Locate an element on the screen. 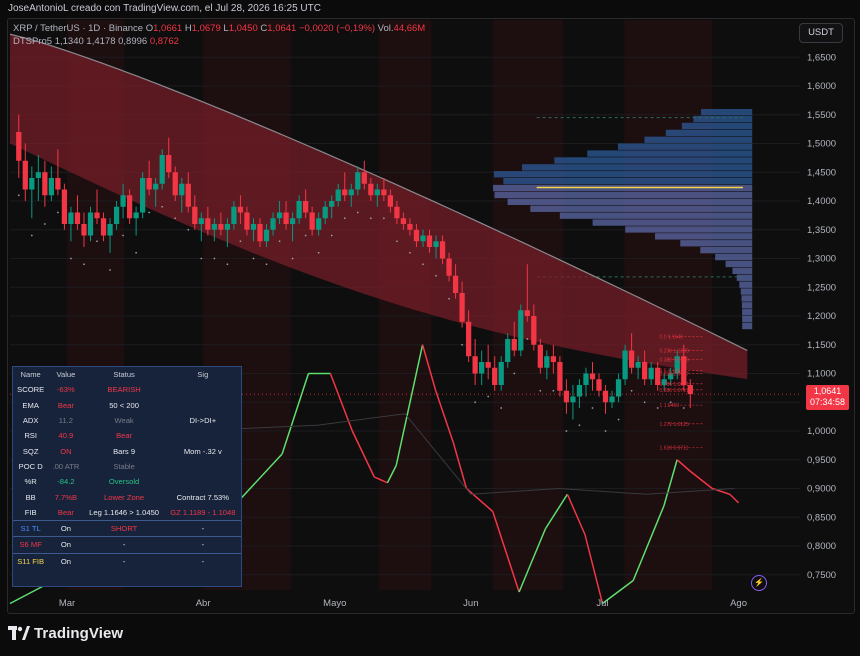 This screenshot has width=860, height=656. row-status: Stable is located at coordinates (124, 466).